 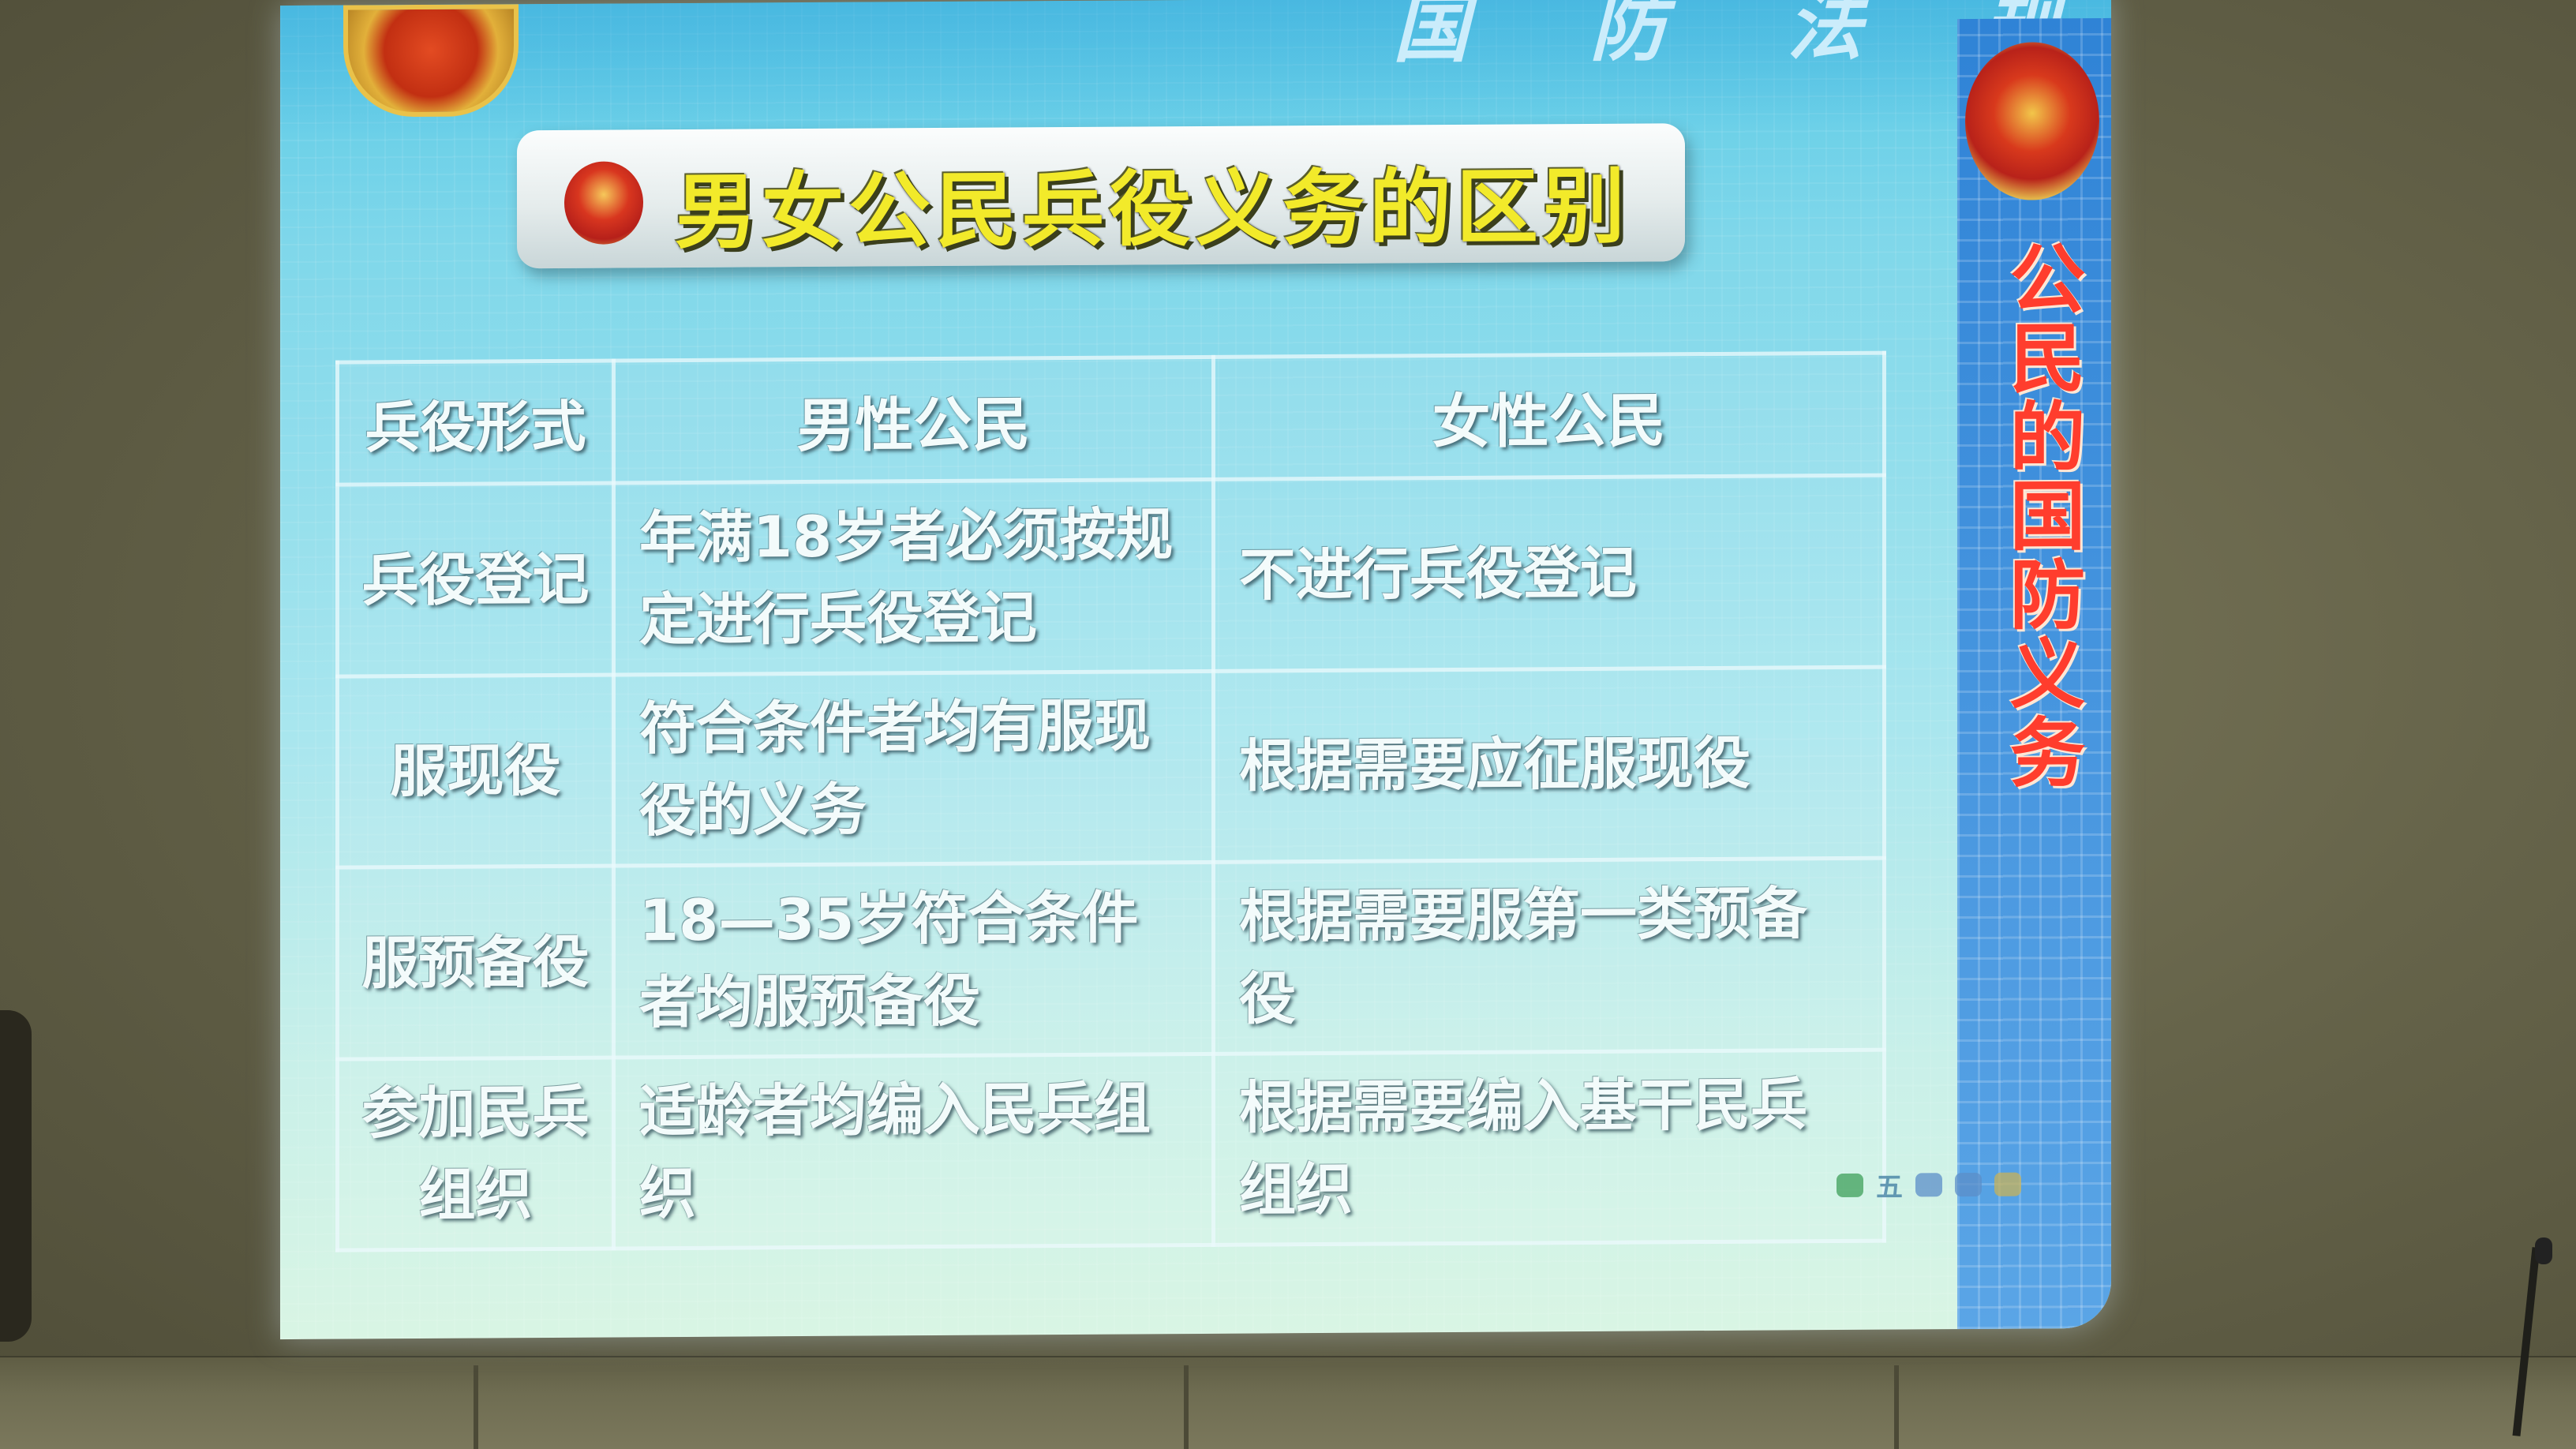 What do you see at coordinates (2007, 1184) in the screenshot?
I see `tray-settings-icon` at bounding box center [2007, 1184].